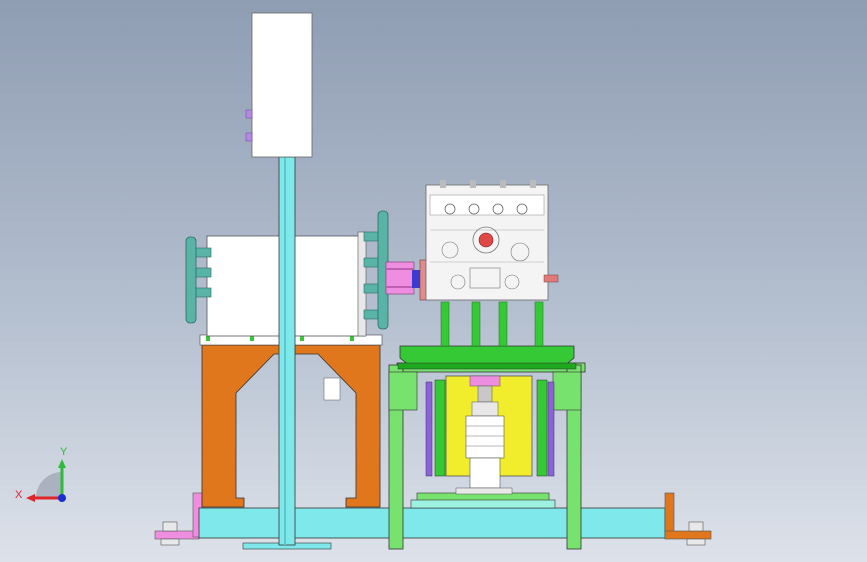 The width and height of the screenshot is (867, 562). What do you see at coordinates (46, 480) in the screenshot?
I see `coordinate-triad` at bounding box center [46, 480].